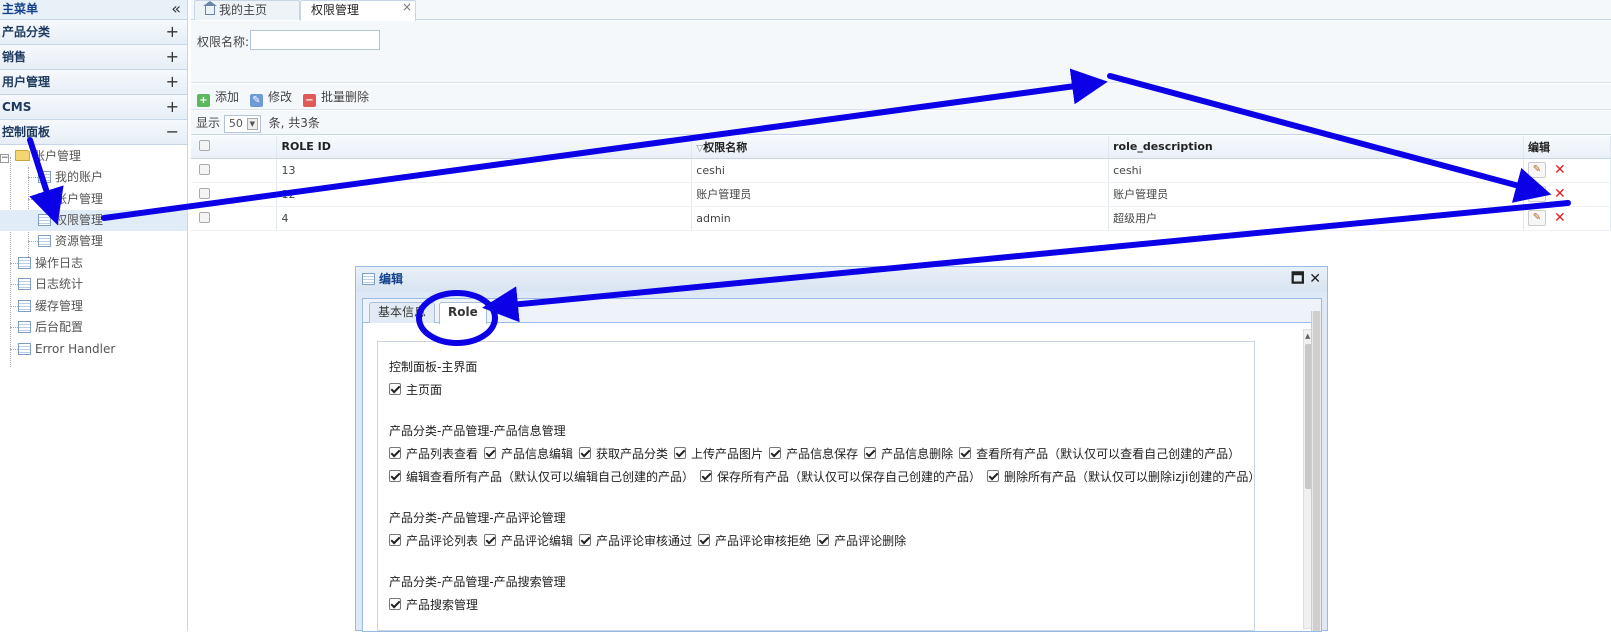 This screenshot has height=633, width=1611. What do you see at coordinates (1108, 454) in the screenshot?
I see `permission-label: 查看所有产品（默认仅可以查看自己创建的产品）` at bounding box center [1108, 454].